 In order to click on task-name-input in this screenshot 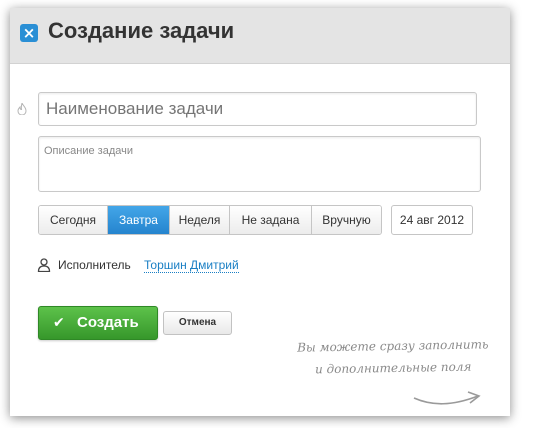, I will do `click(257, 109)`.